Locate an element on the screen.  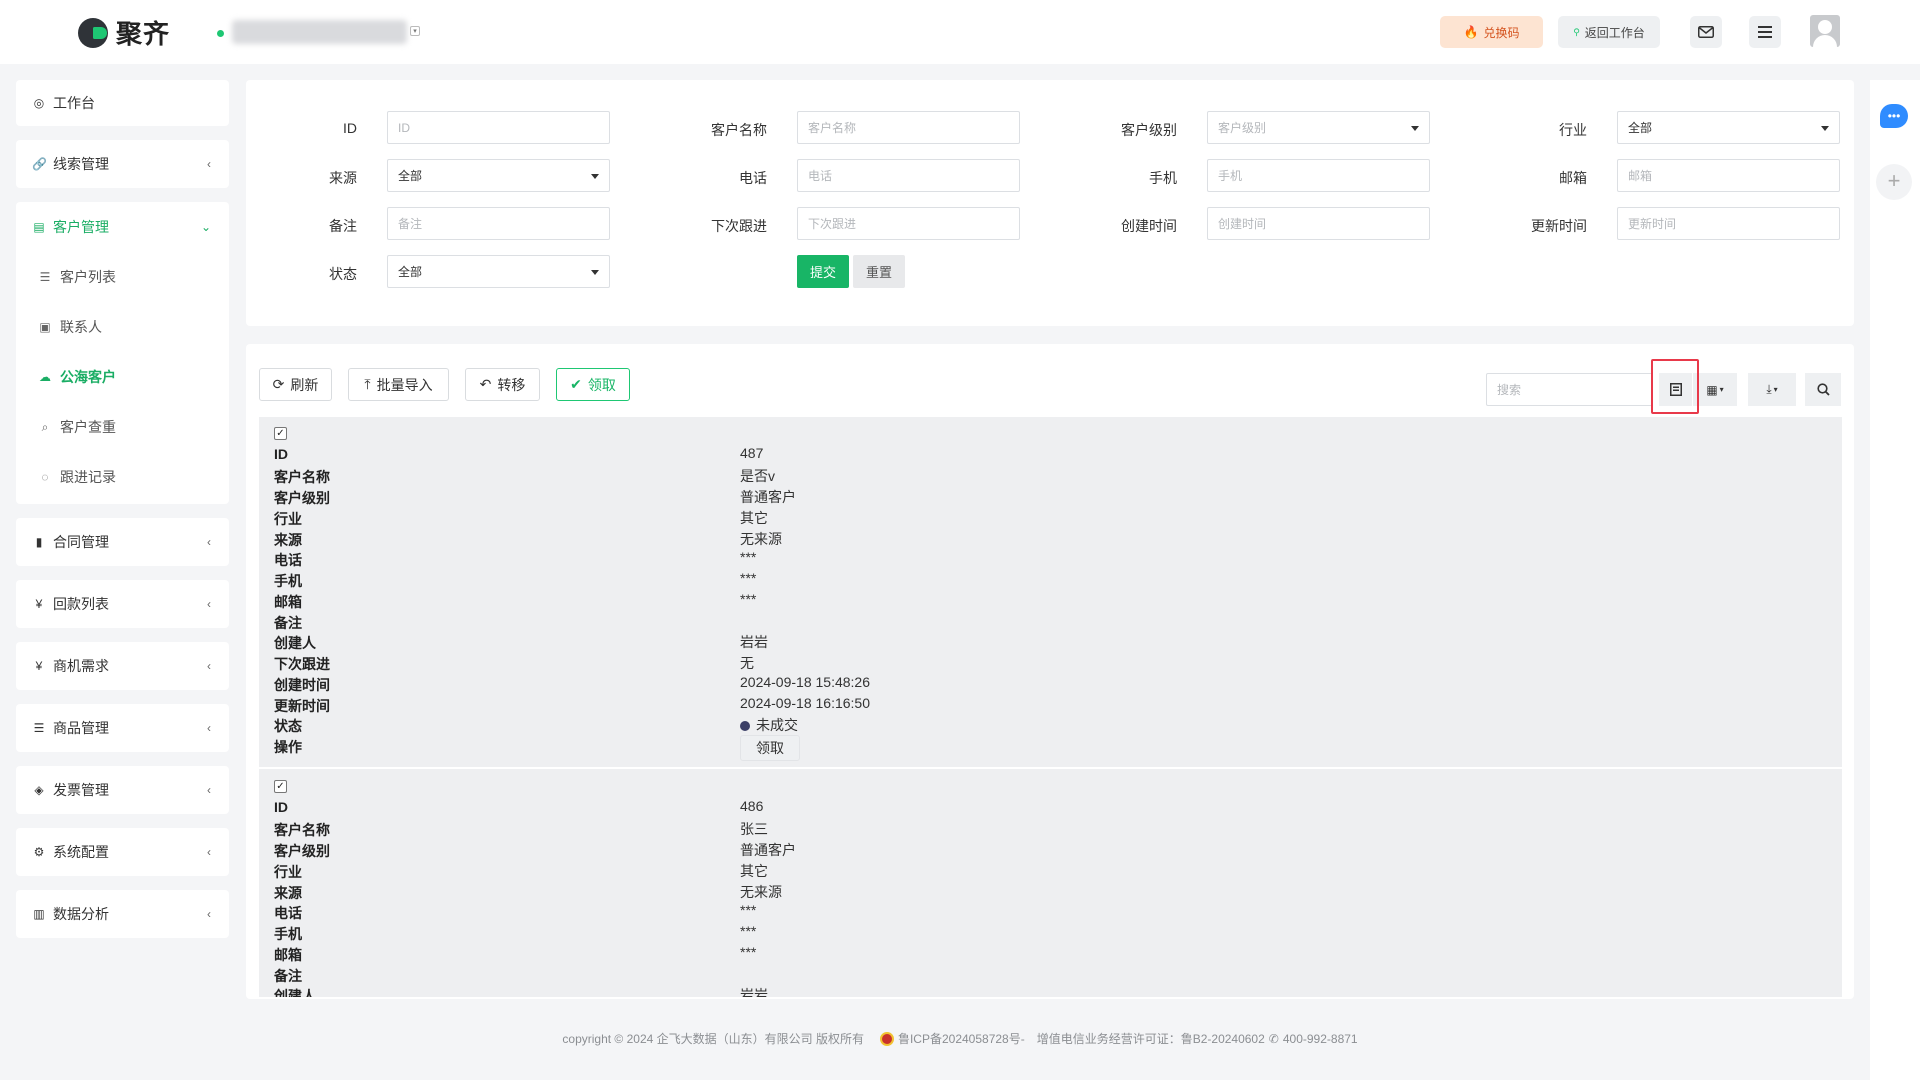
field-label: 电话 is located at coordinates (288, 560).